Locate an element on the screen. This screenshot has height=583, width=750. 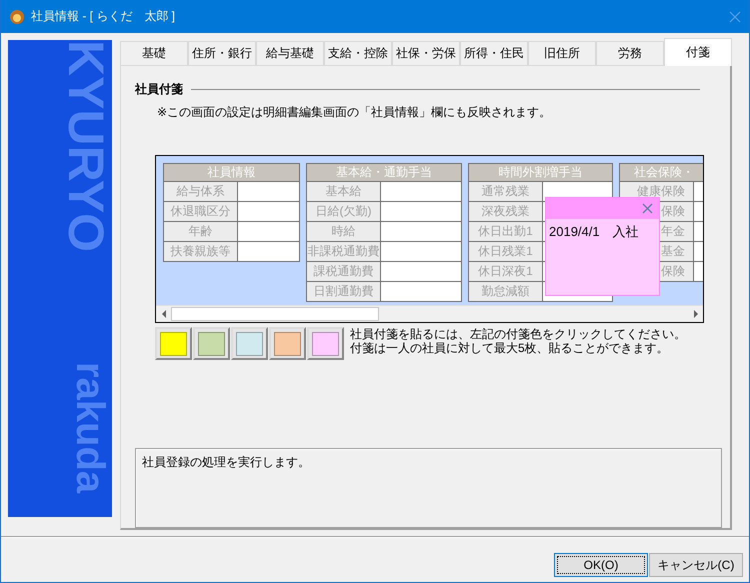
note-text: 2019/4/1 入社 is located at coordinates (594, 232).